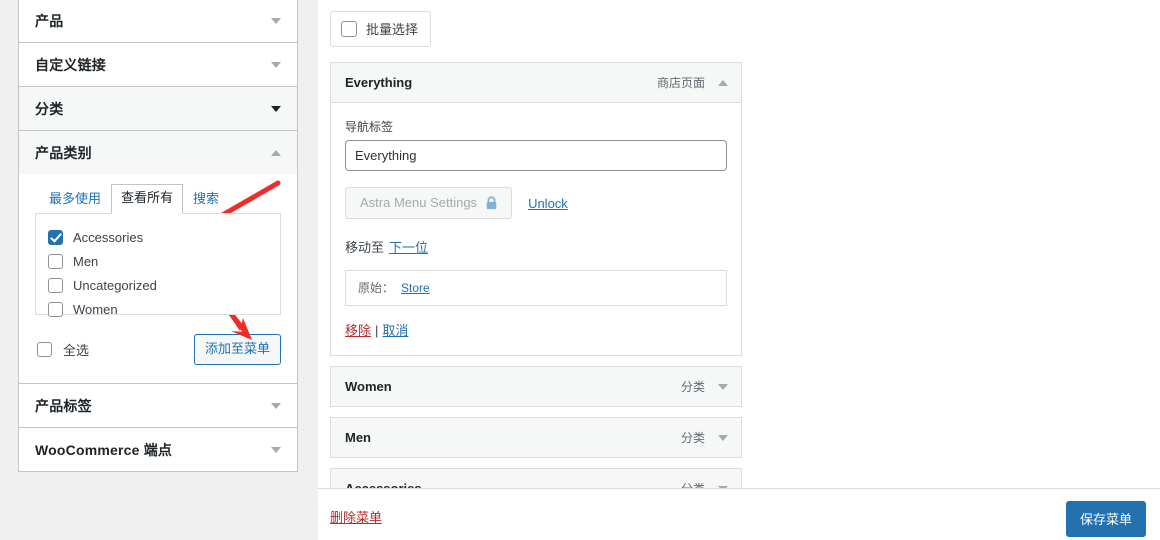  I want to click on accordion-header-products: 产品, so click(158, 21).